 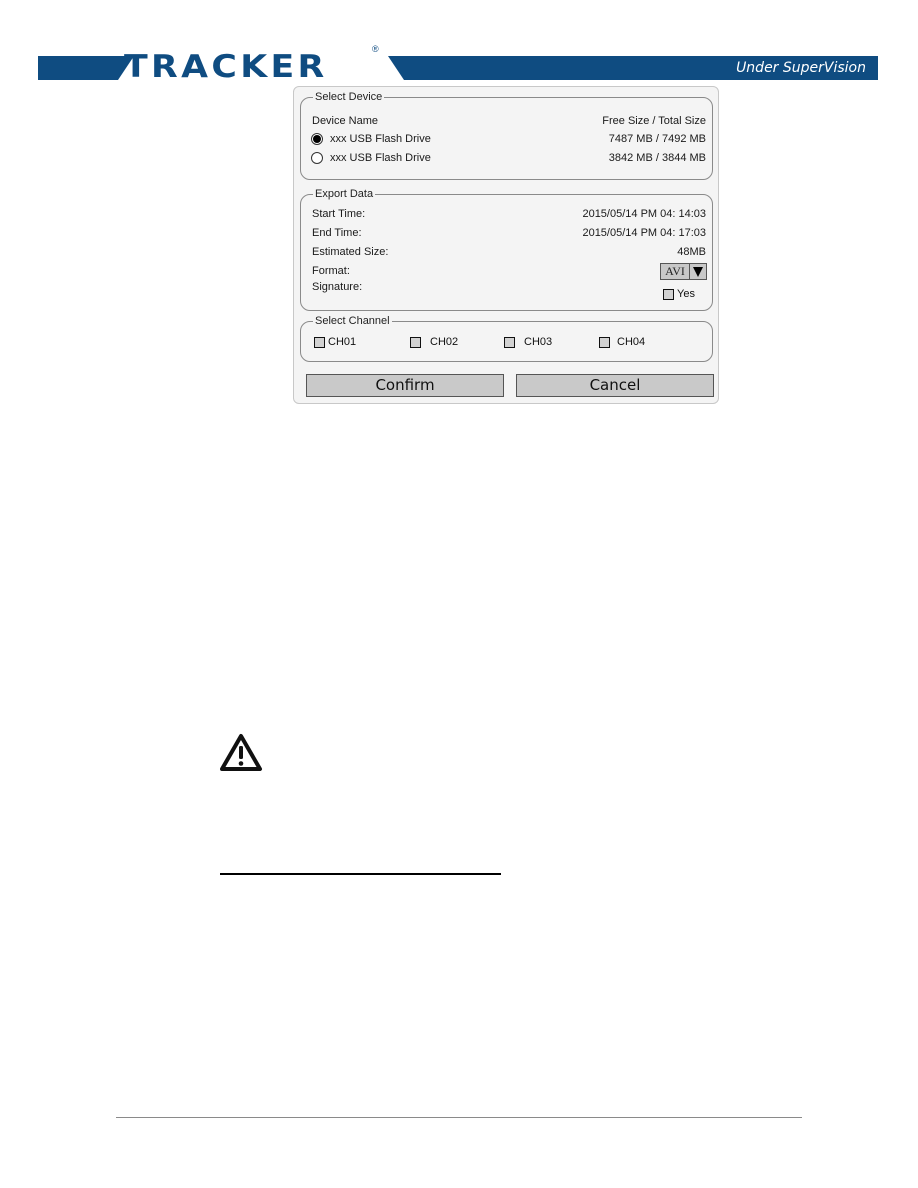 I want to click on signature-option-label: Yes, so click(x=686, y=294).